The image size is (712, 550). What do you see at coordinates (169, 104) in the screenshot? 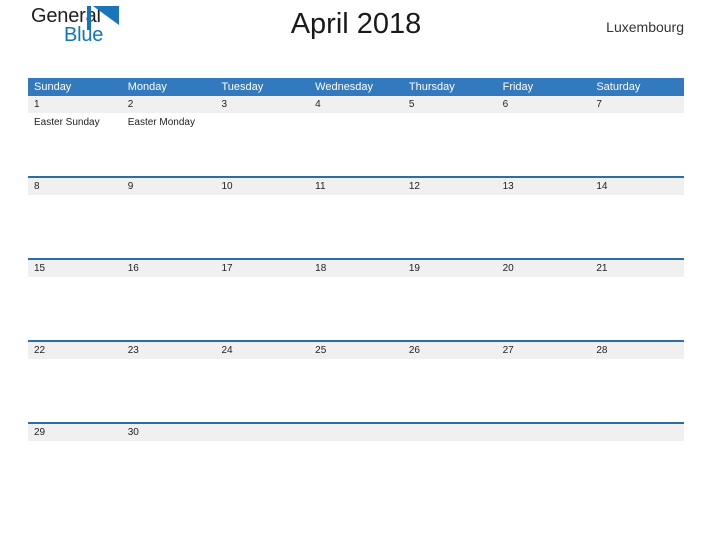
I see `day-number-2: 2` at bounding box center [169, 104].